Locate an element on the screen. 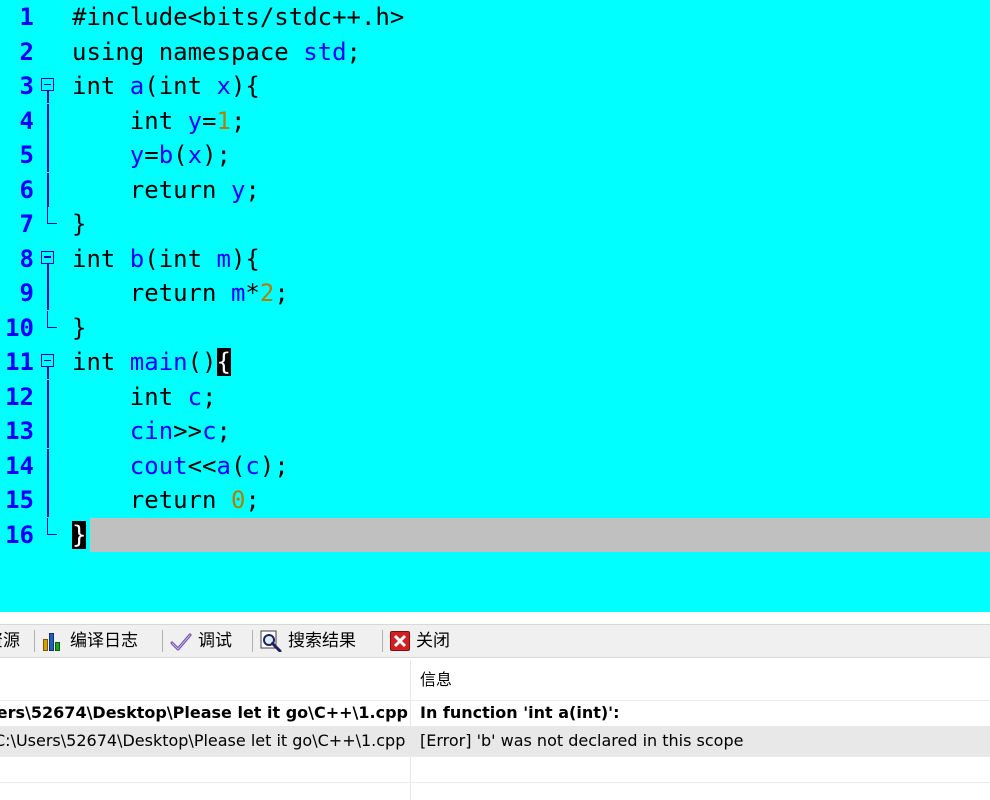  code-line: 12 int c; is located at coordinates (495, 396).